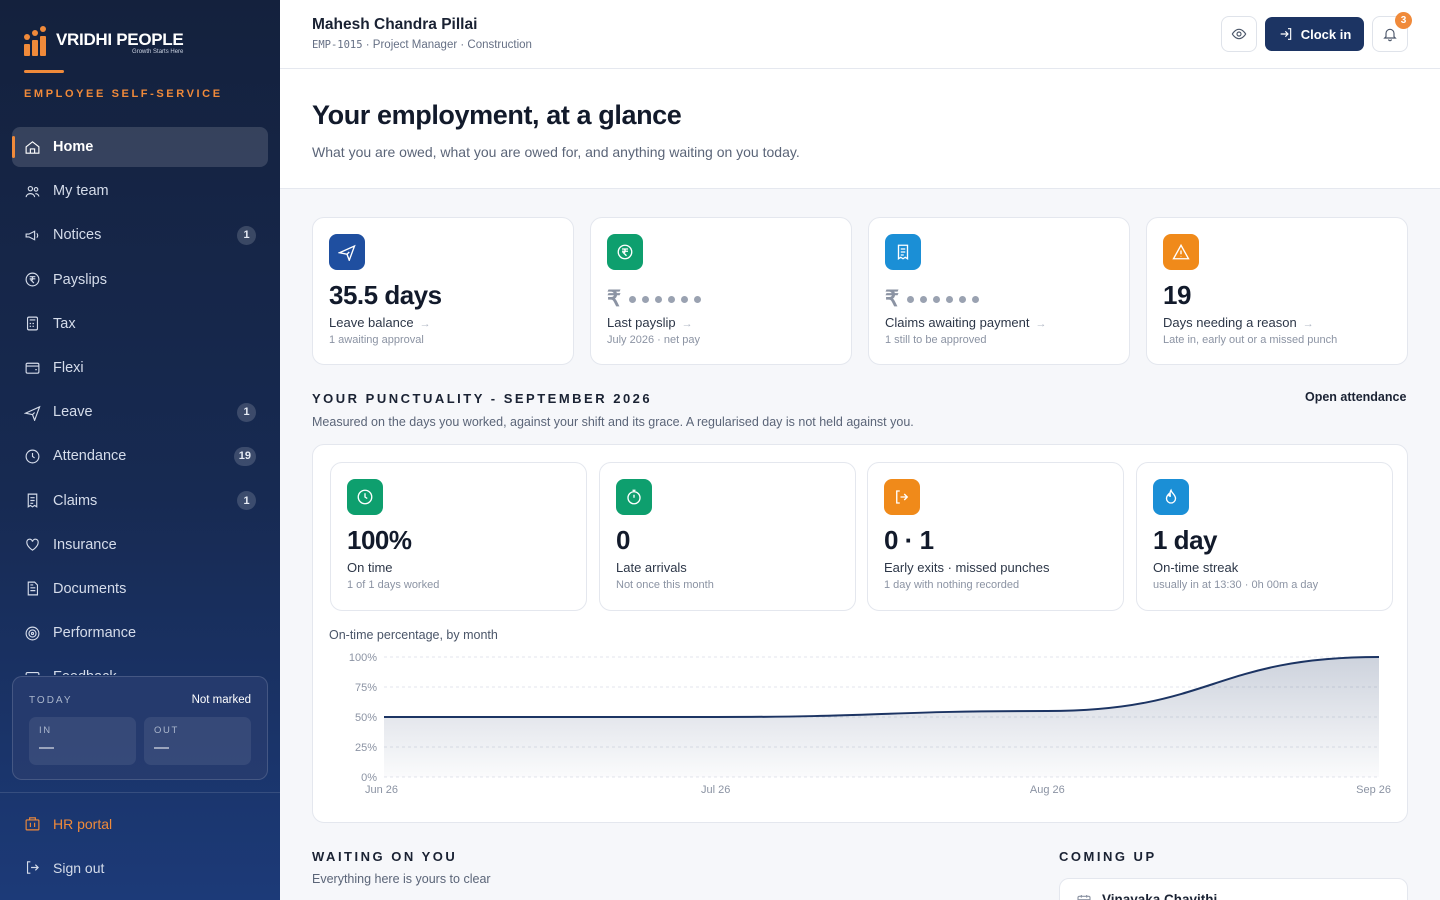  What do you see at coordinates (140, 633) in the screenshot?
I see `sidebar-item-performance: Performance` at bounding box center [140, 633].